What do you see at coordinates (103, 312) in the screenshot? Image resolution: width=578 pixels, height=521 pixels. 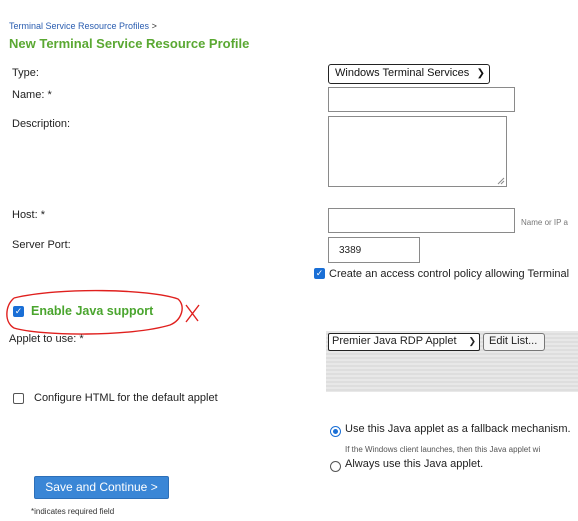 I see `annotation-circle` at bounding box center [103, 312].